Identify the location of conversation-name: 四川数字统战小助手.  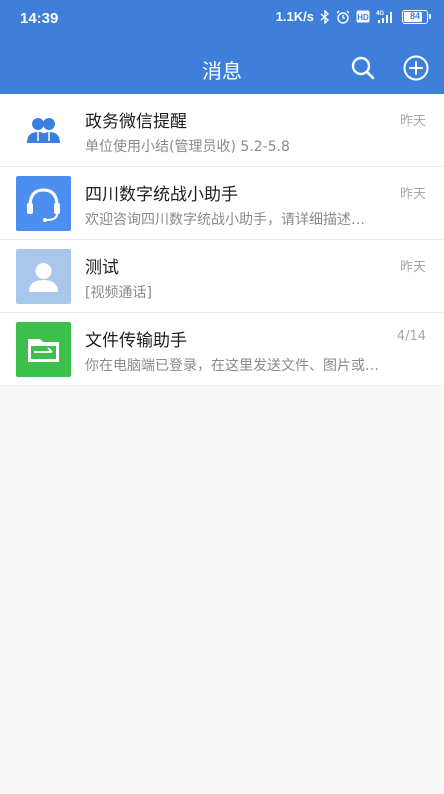
(161, 195).